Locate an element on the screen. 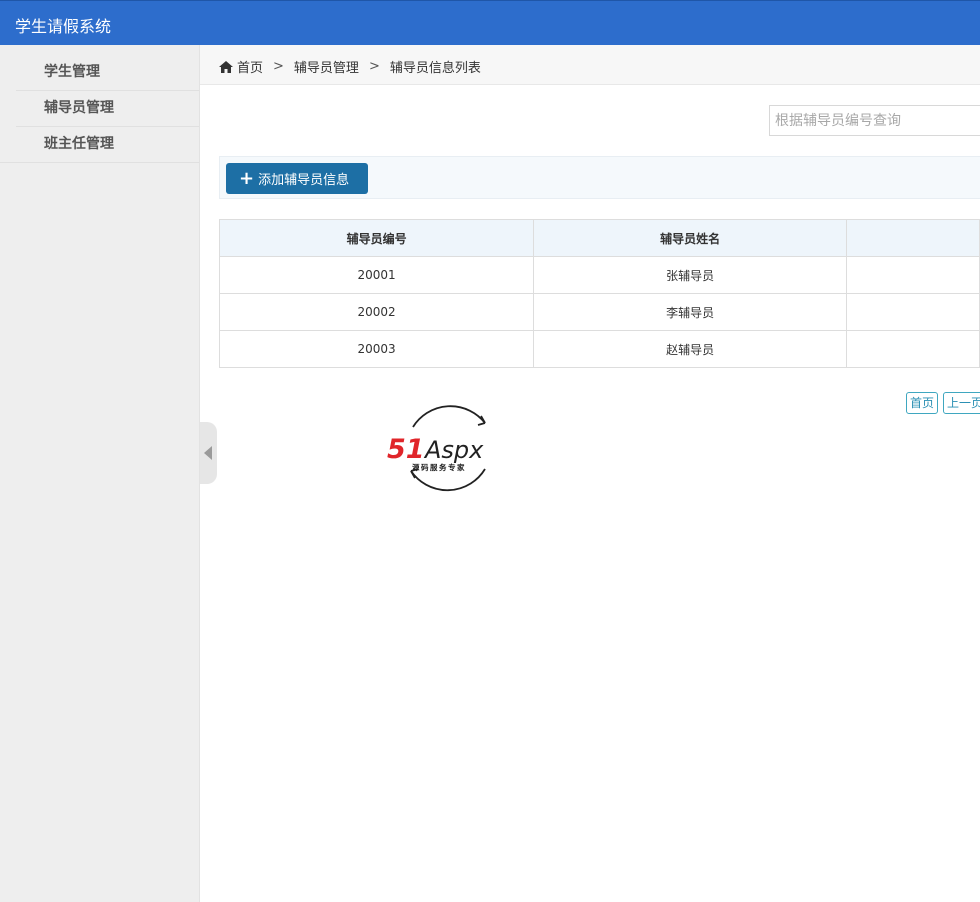 The image size is (980, 902). cell-name: 赵辅导员 is located at coordinates (690, 349).